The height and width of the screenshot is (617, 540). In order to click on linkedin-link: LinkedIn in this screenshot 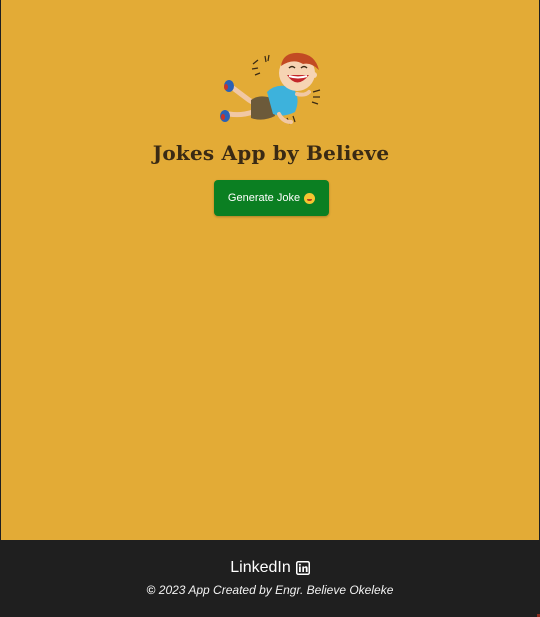, I will do `click(270, 568)`.